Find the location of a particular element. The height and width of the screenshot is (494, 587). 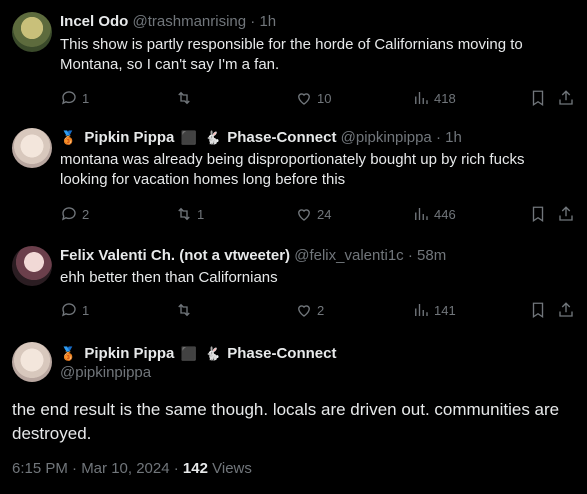

tweet-text: ehh better then than Californians is located at coordinates (169, 277).